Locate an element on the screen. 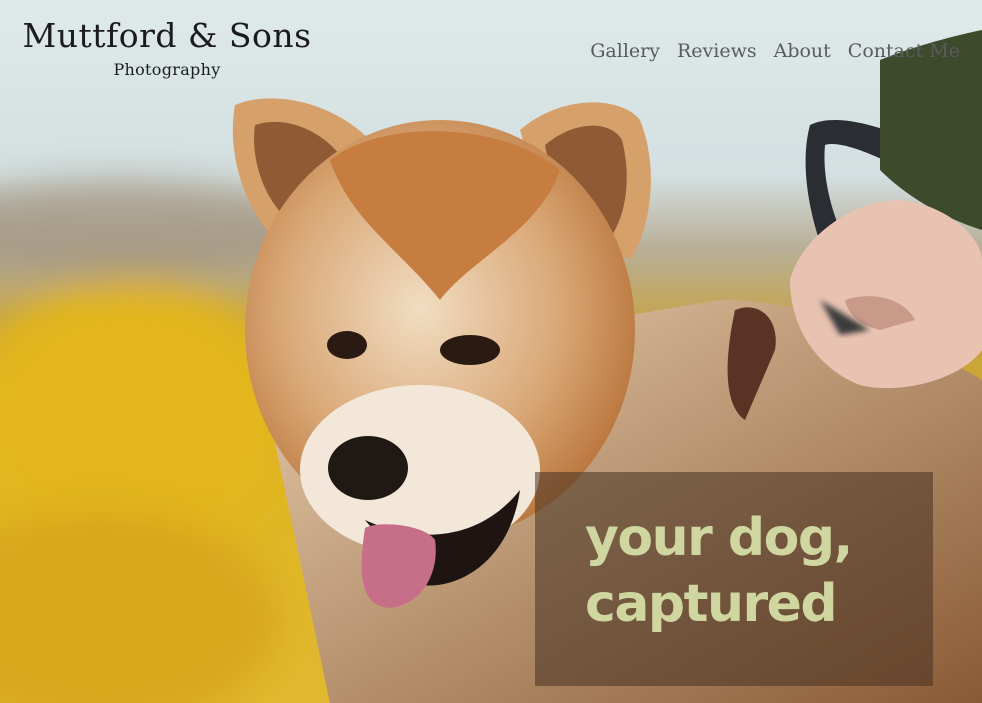 This screenshot has height=703, width=982. nav-link-contact: Contact Me is located at coordinates (904, 51).